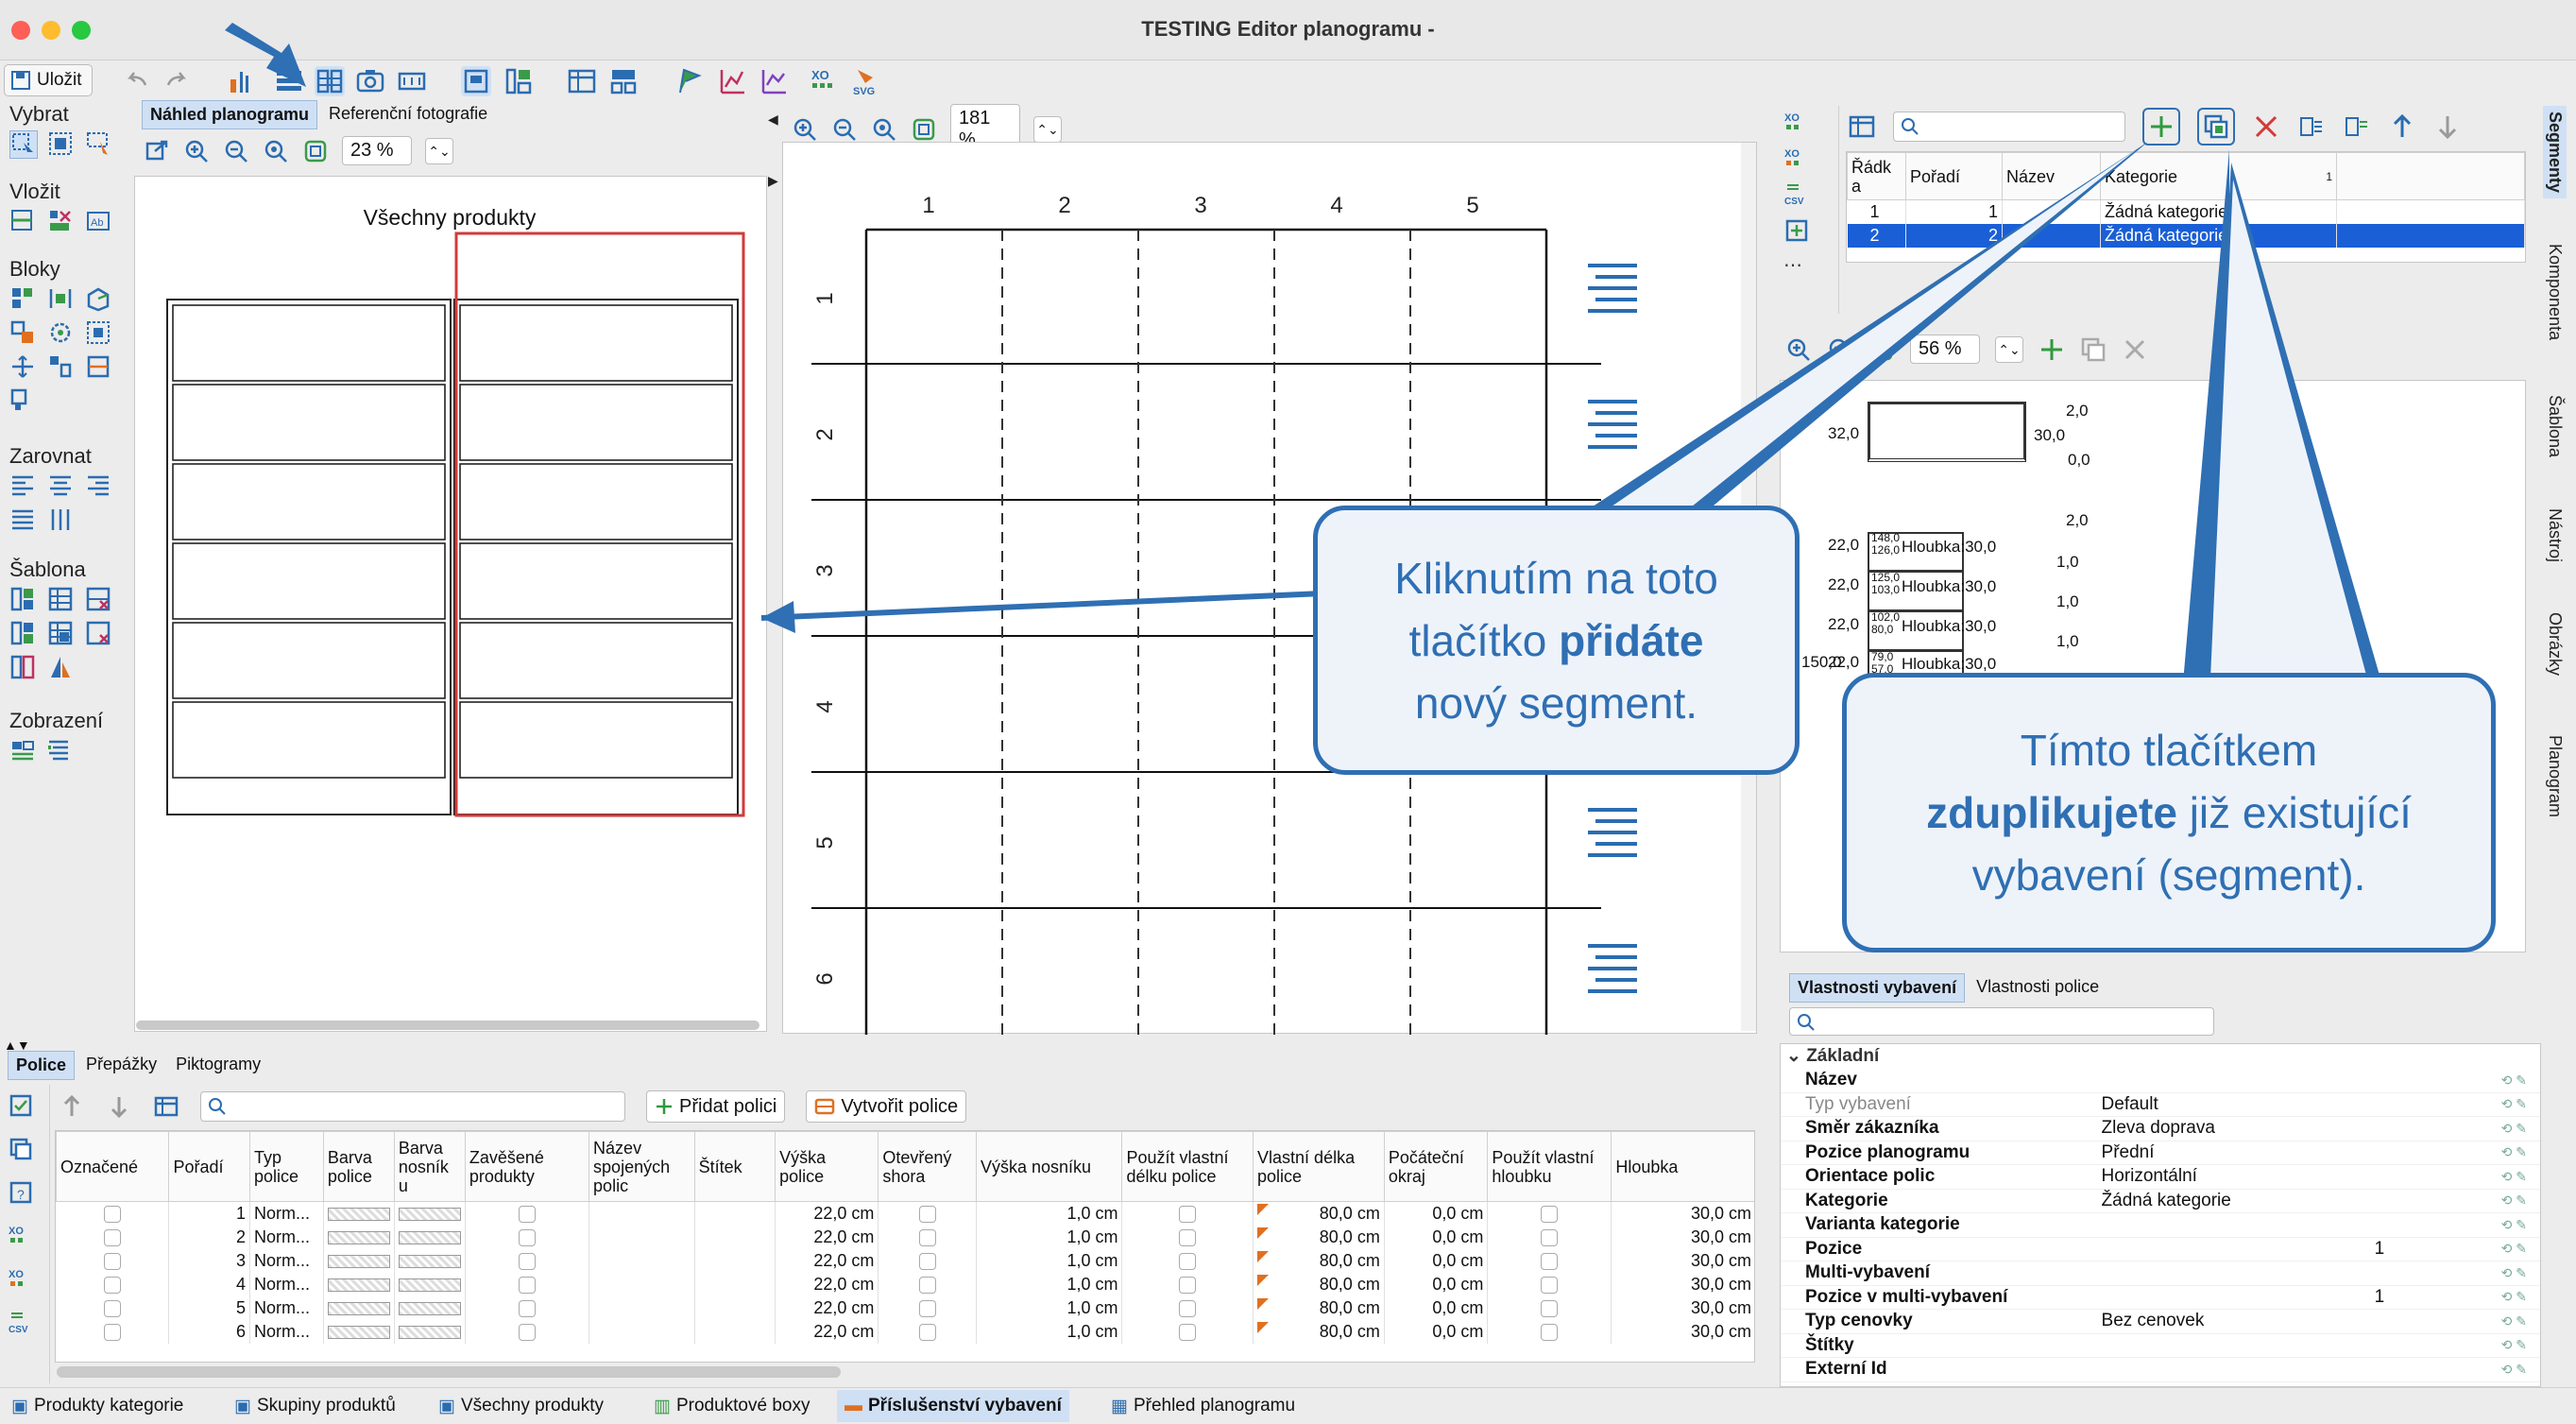 This screenshot has height=1424, width=2576. Describe the element at coordinates (1556, 703) in the screenshot. I see `callout-line: nový segment.` at that location.